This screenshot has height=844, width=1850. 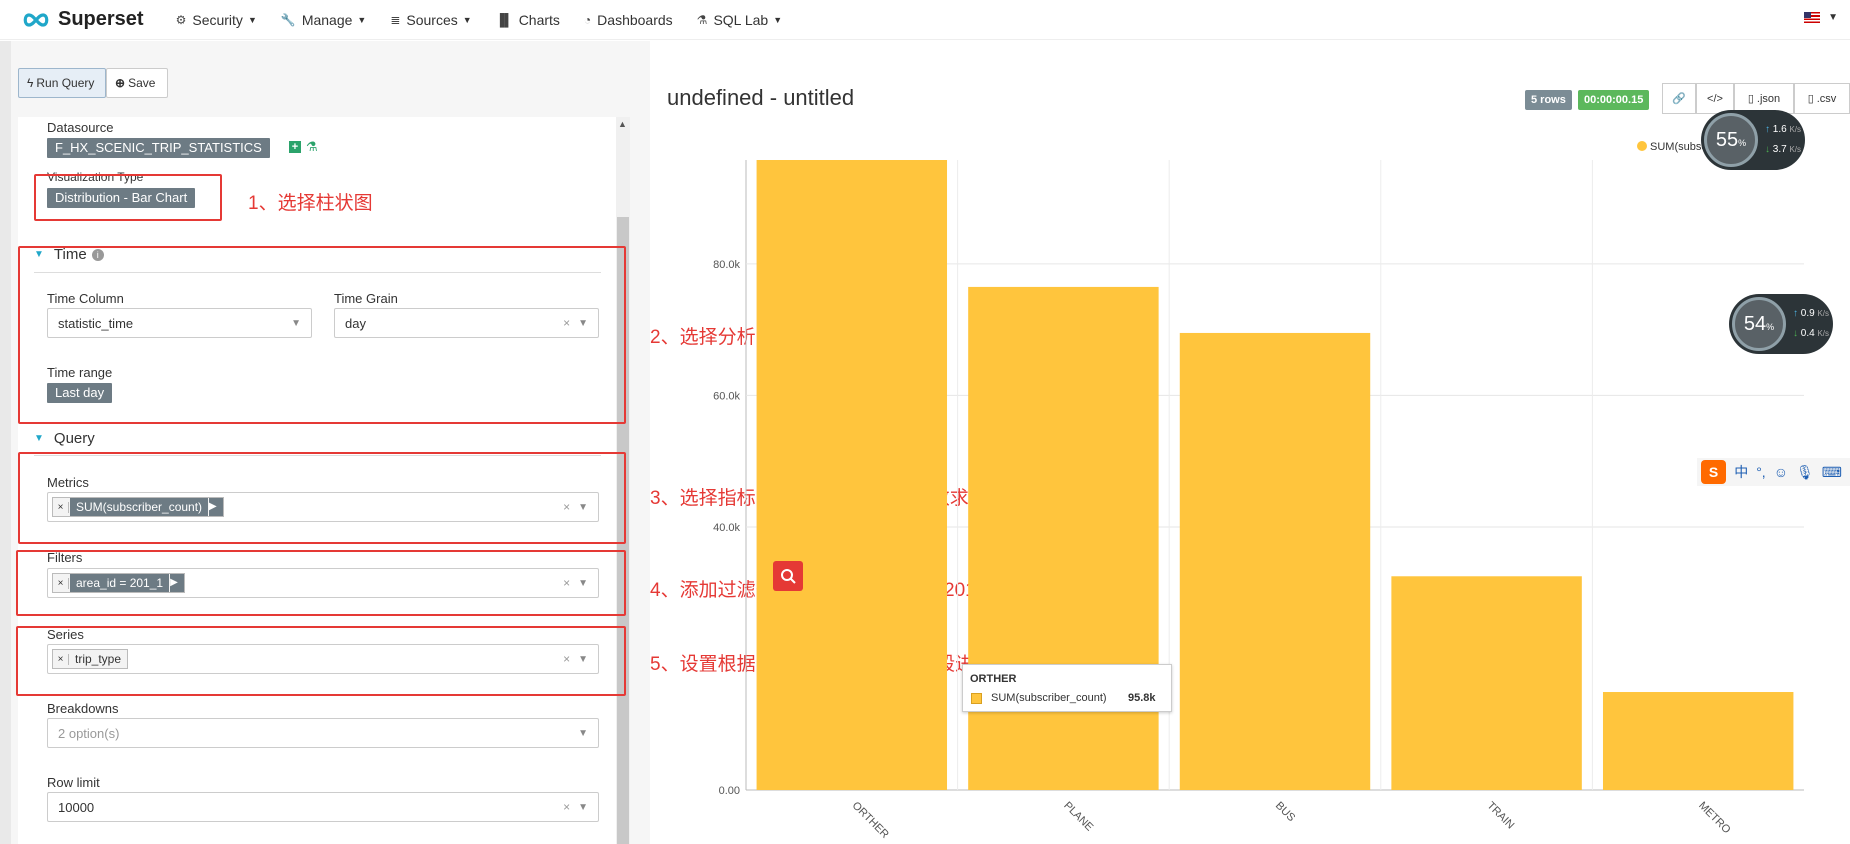 What do you see at coordinates (1548, 100) in the screenshot?
I see `row-count-badge: 5 rows` at bounding box center [1548, 100].